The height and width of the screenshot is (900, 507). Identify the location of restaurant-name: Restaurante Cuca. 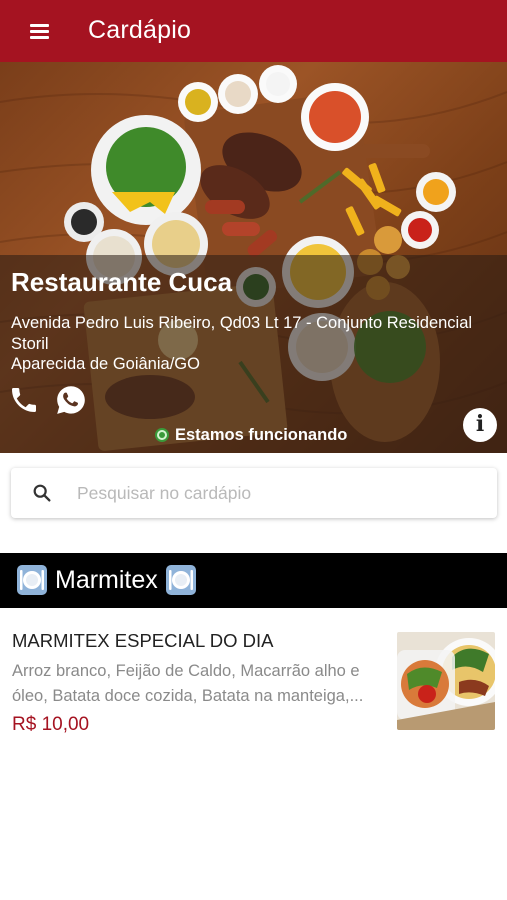
(122, 282).